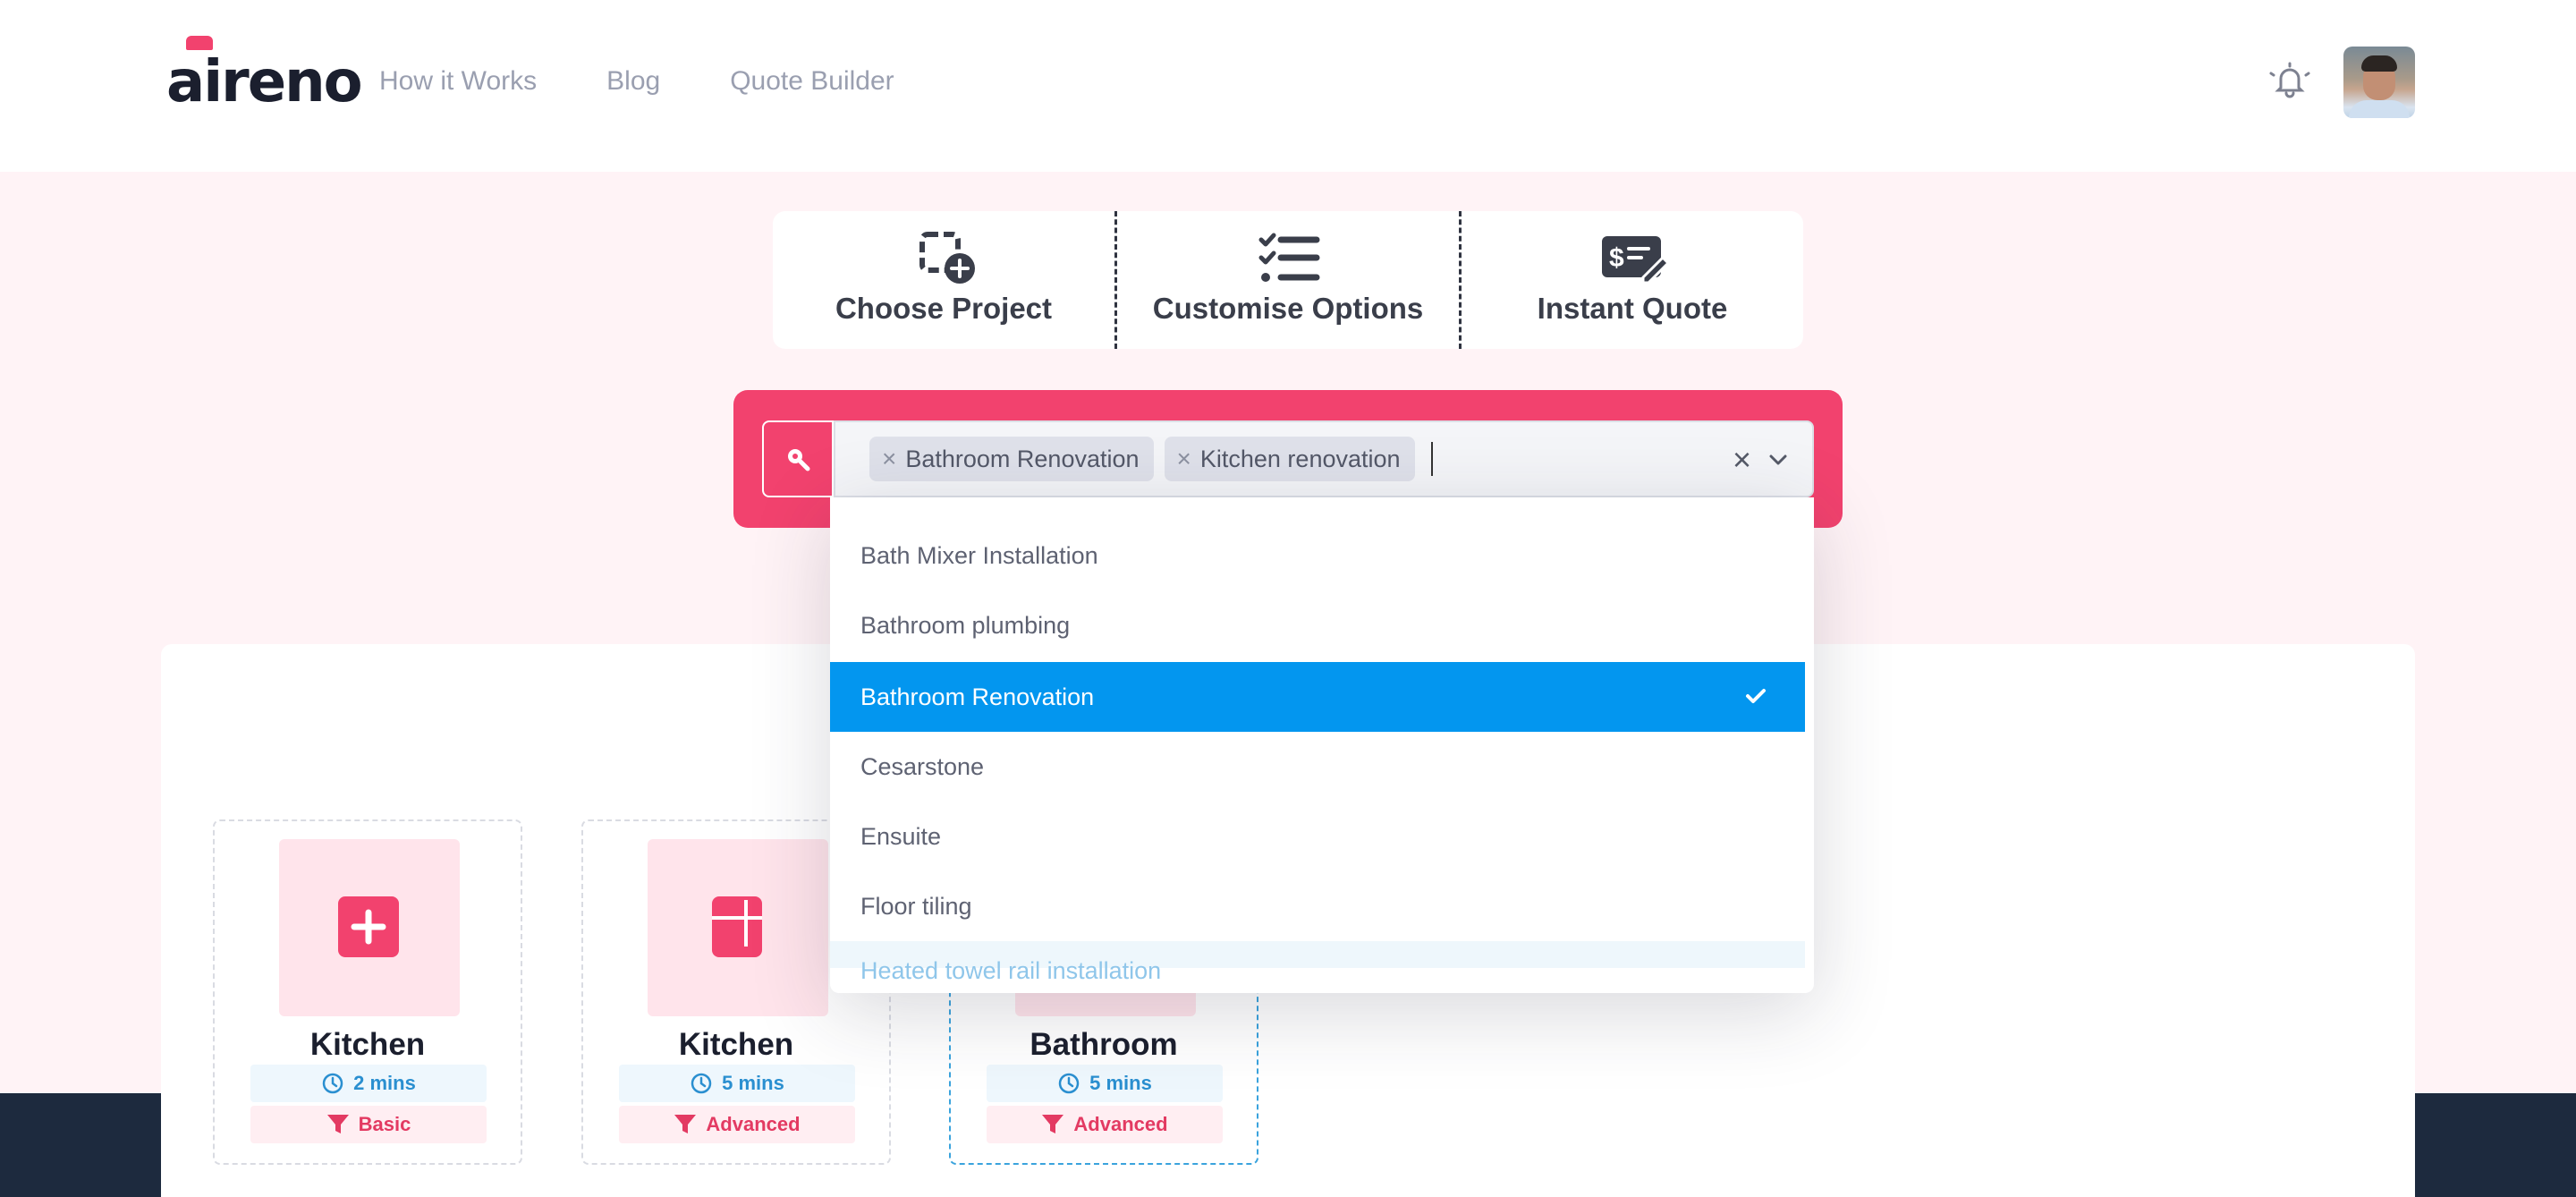 This screenshot has width=2576, height=1197. I want to click on quote-edit-icon: $, so click(1635, 260).